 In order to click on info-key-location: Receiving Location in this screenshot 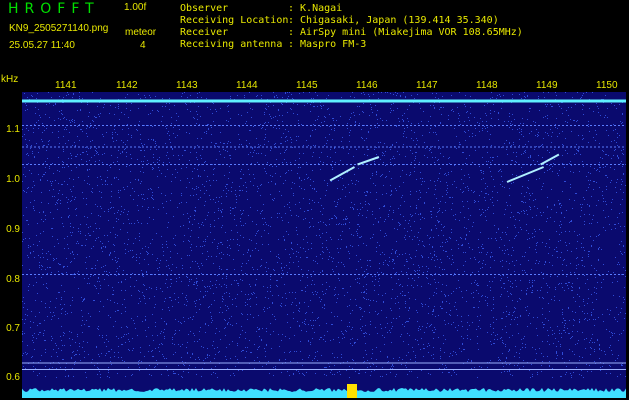, I will do `click(234, 20)`.